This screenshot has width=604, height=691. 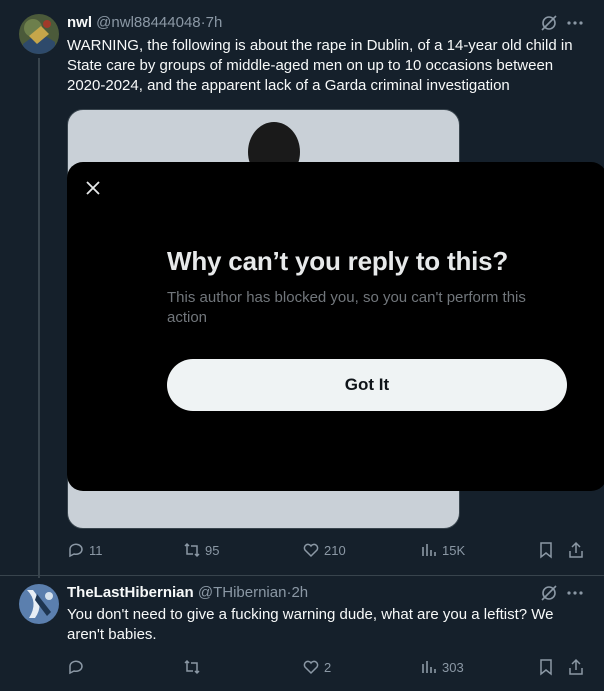 I want to click on tweet-actions: 11 95 210 15K, so click(x=327, y=550).